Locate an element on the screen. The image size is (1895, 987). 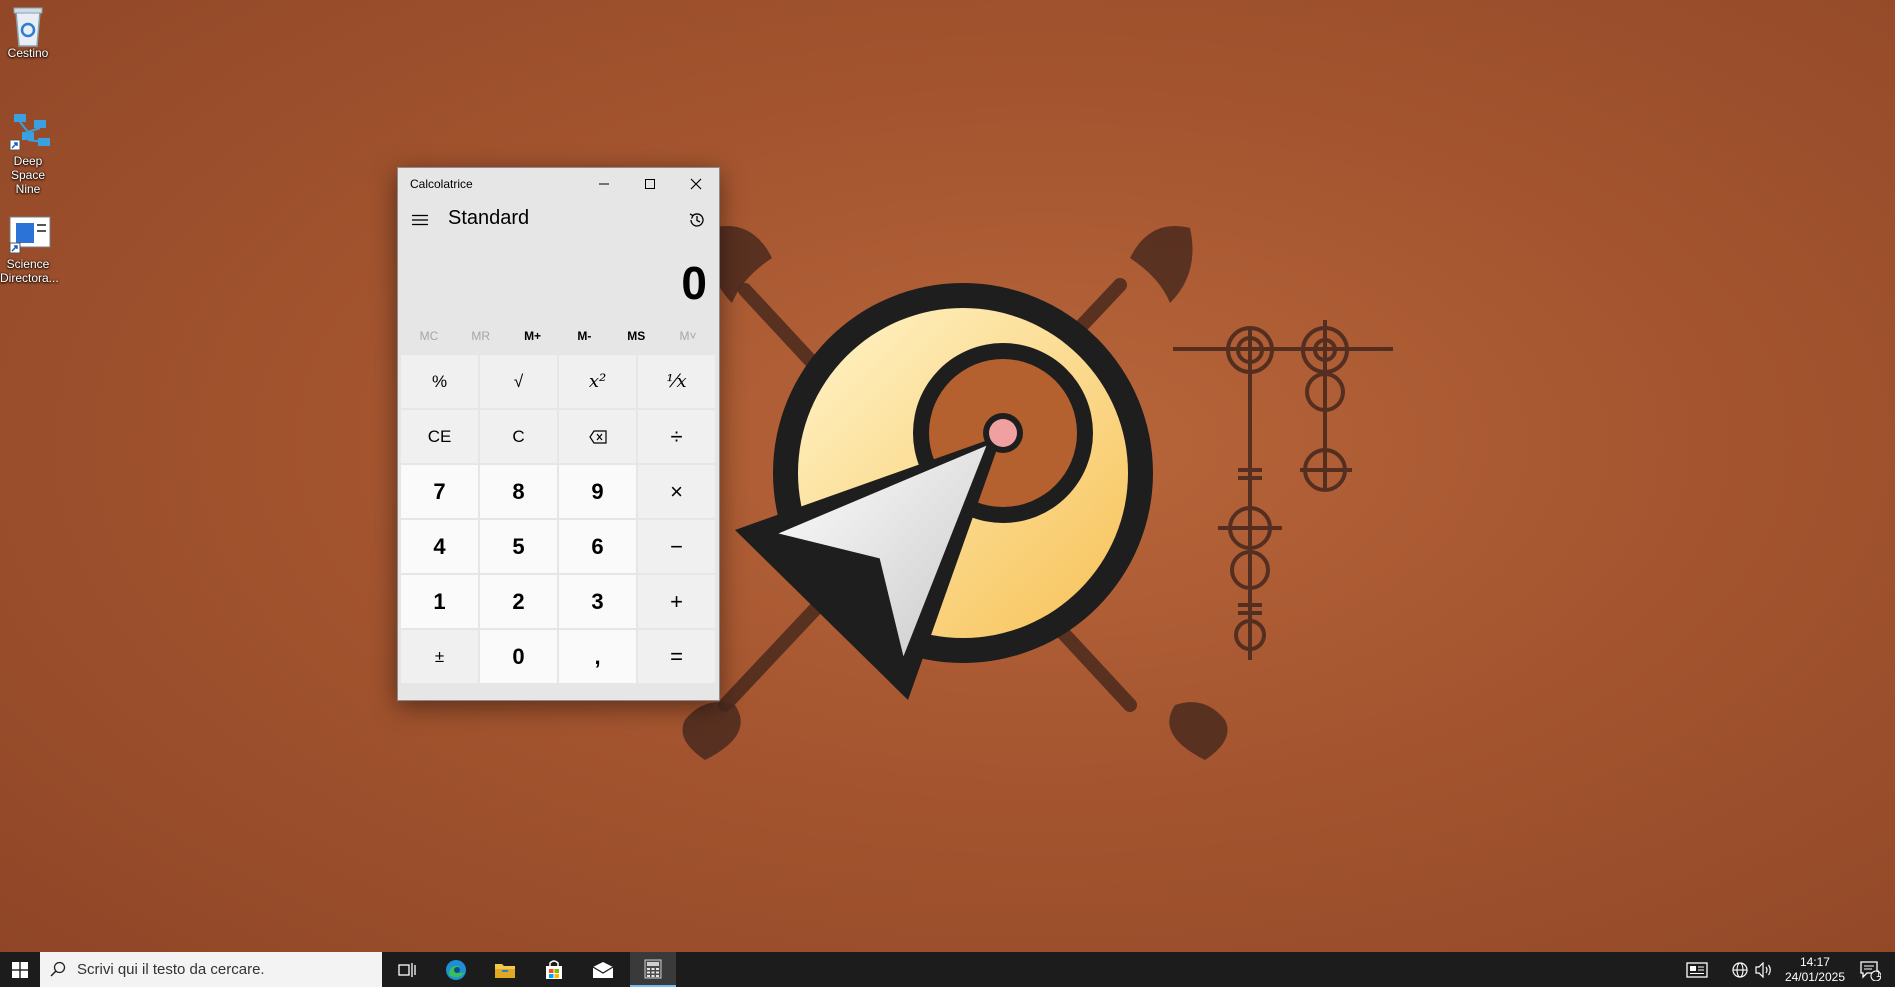
digit-0-button: 0 is located at coordinates (518, 656).